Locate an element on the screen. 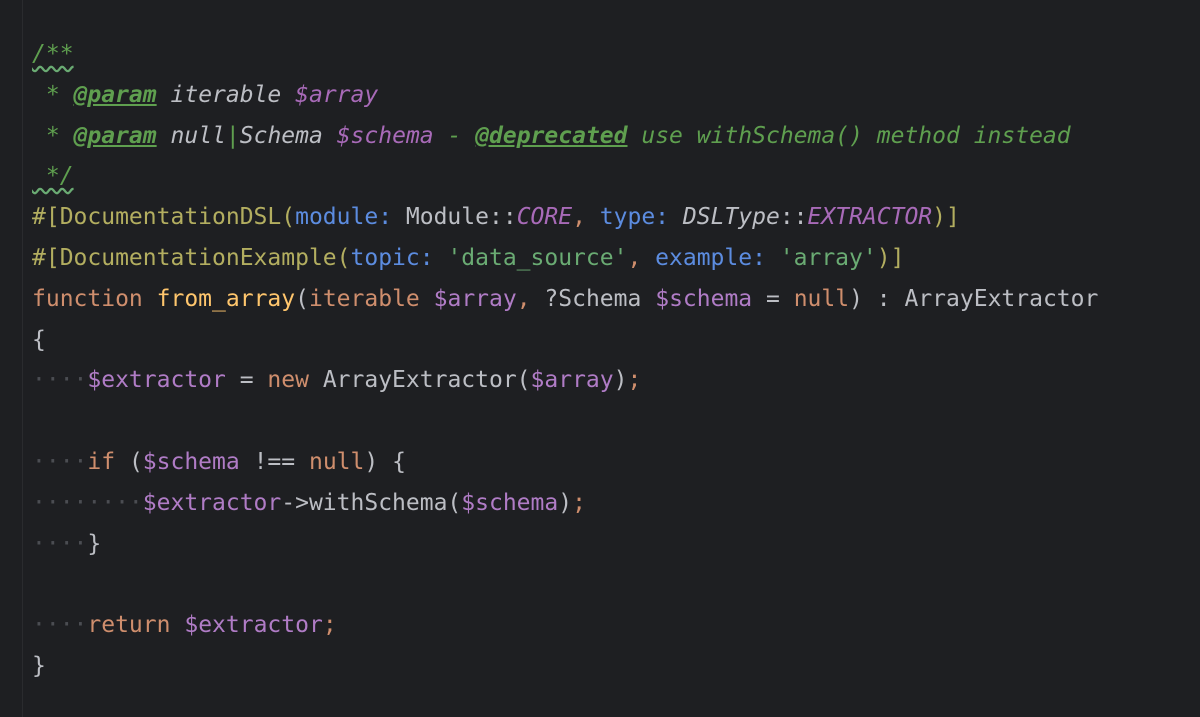  code-token: ········ is located at coordinates (87, 502).